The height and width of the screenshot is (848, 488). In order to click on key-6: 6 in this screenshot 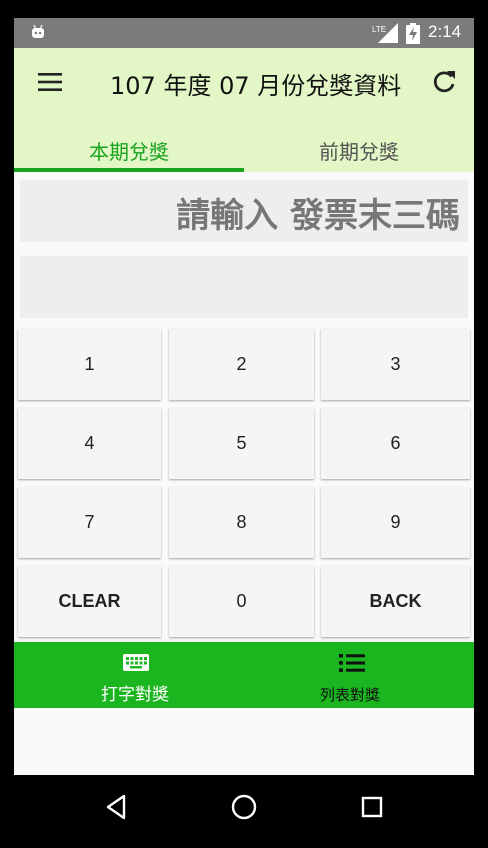, I will do `click(395, 443)`.